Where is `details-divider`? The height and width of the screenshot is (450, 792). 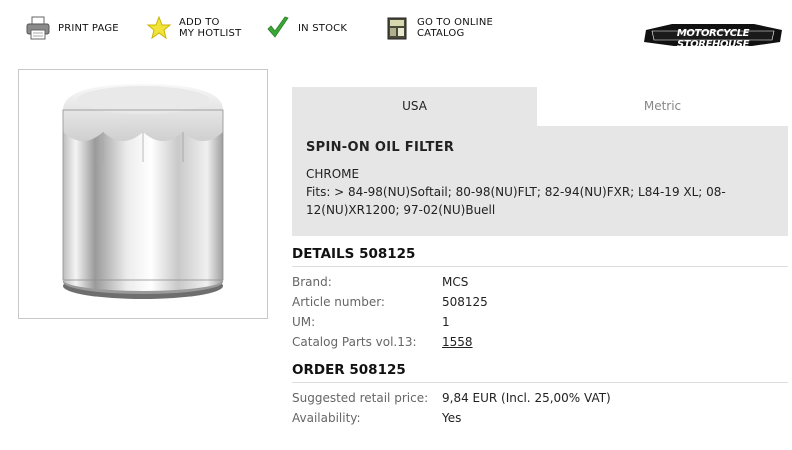
details-divider is located at coordinates (540, 266).